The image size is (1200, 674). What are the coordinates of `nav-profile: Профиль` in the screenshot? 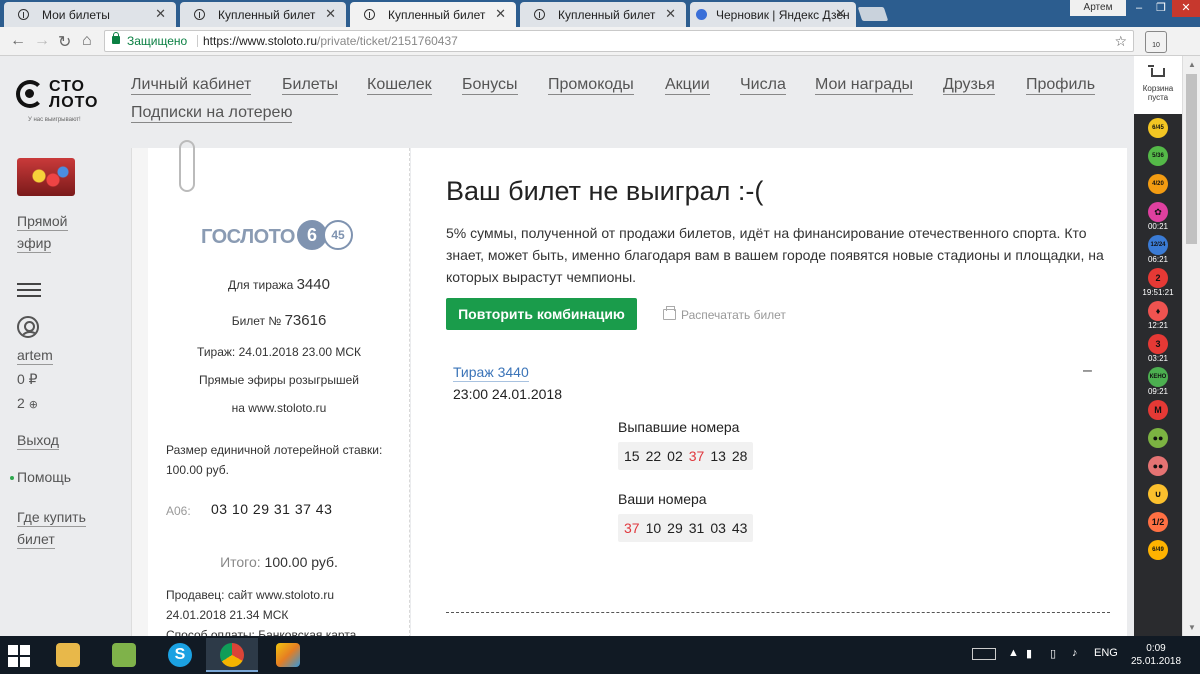 It's located at (1061, 85).